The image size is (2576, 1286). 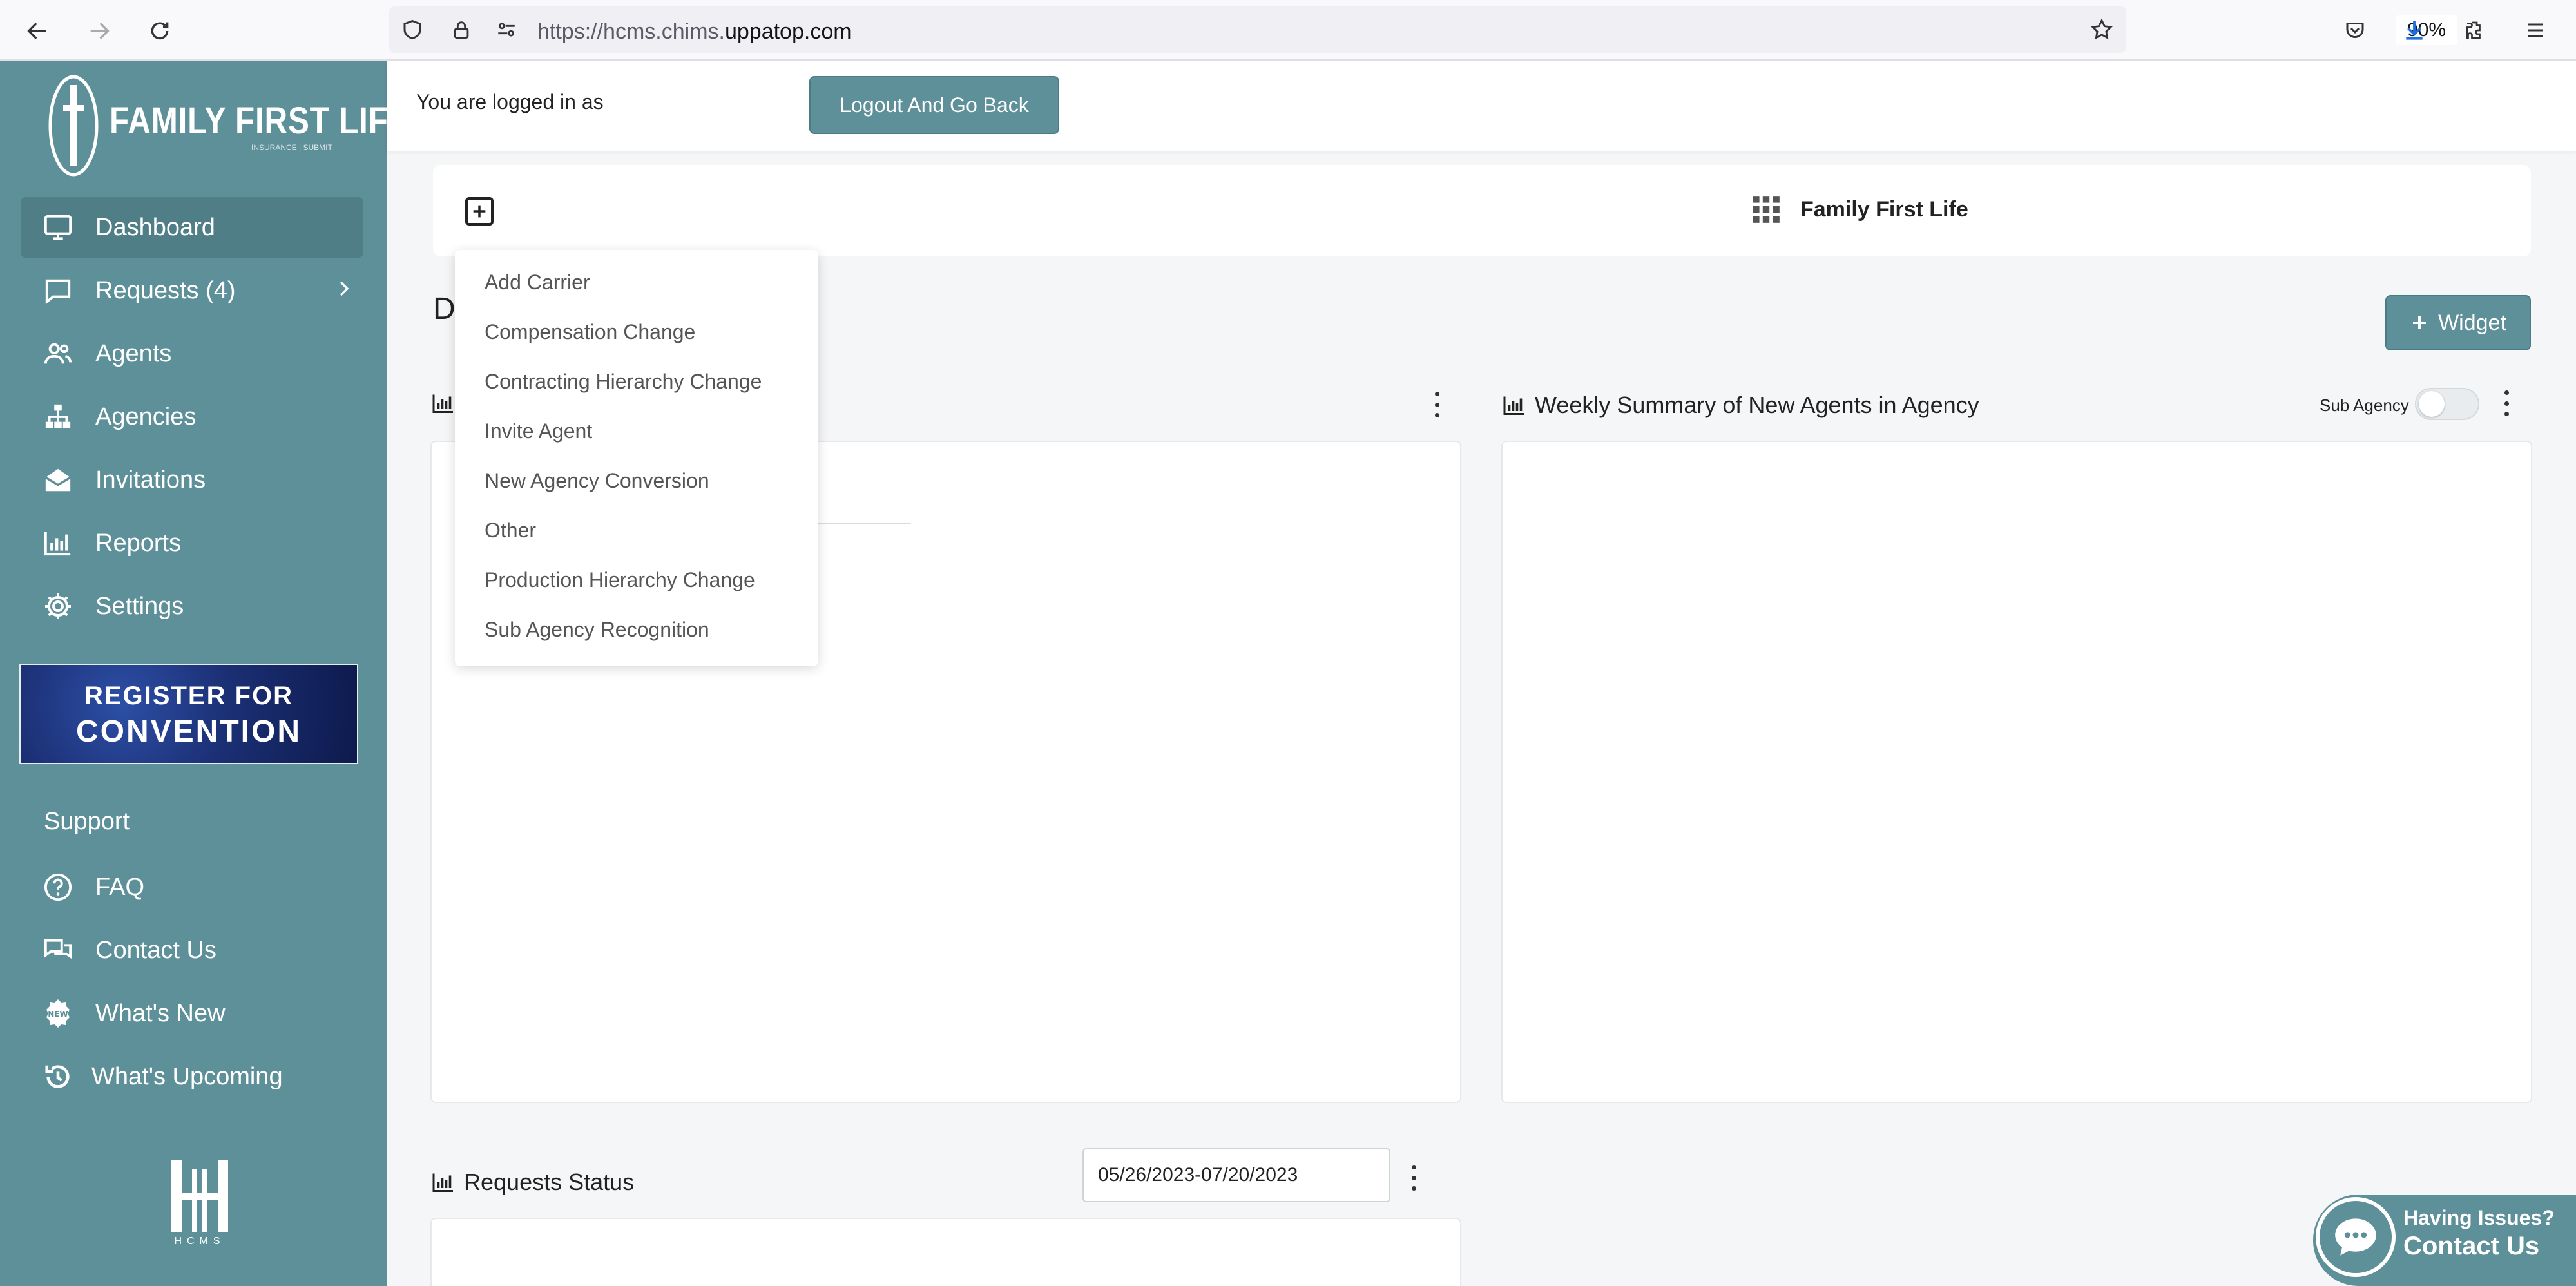 I want to click on left-card-title, so click(x=443, y=403).